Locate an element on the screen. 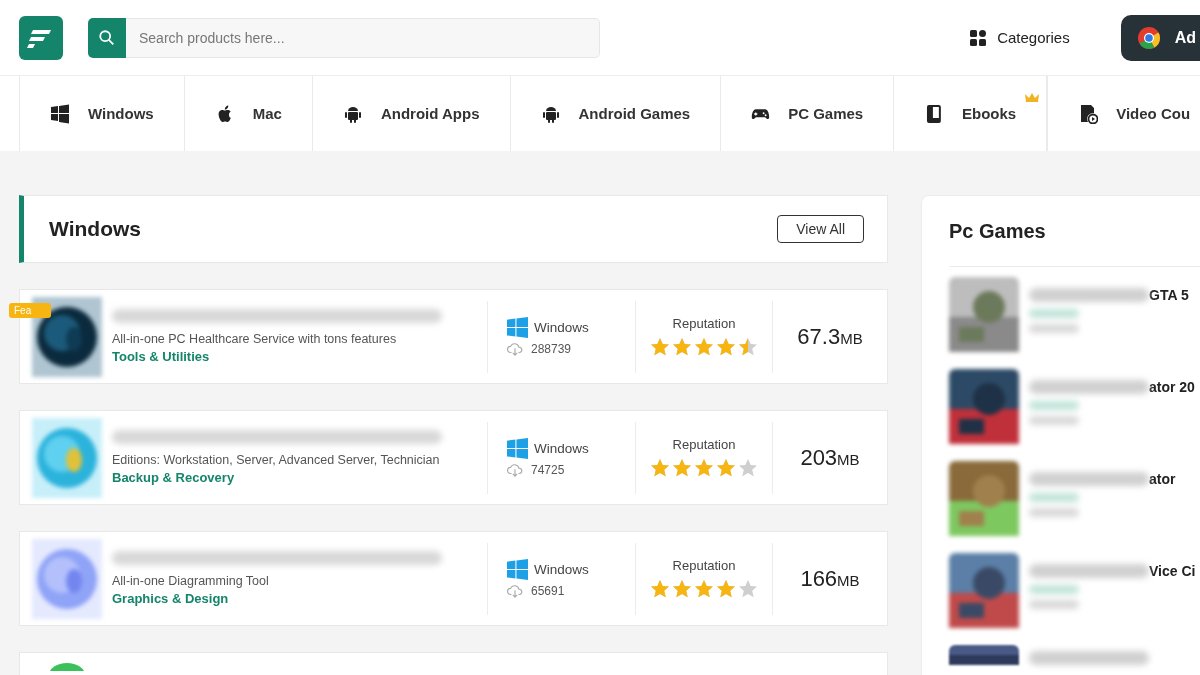 The image size is (1200, 675). video-file-icon is located at coordinates (1088, 113).